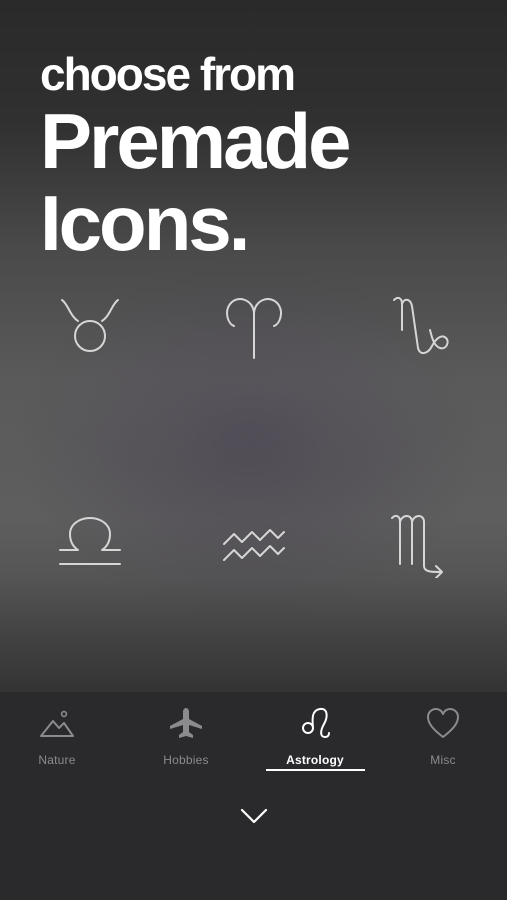 This screenshot has width=507, height=900. Describe the element at coordinates (443, 760) in the screenshot. I see `tab-label-misc: Misc` at that location.